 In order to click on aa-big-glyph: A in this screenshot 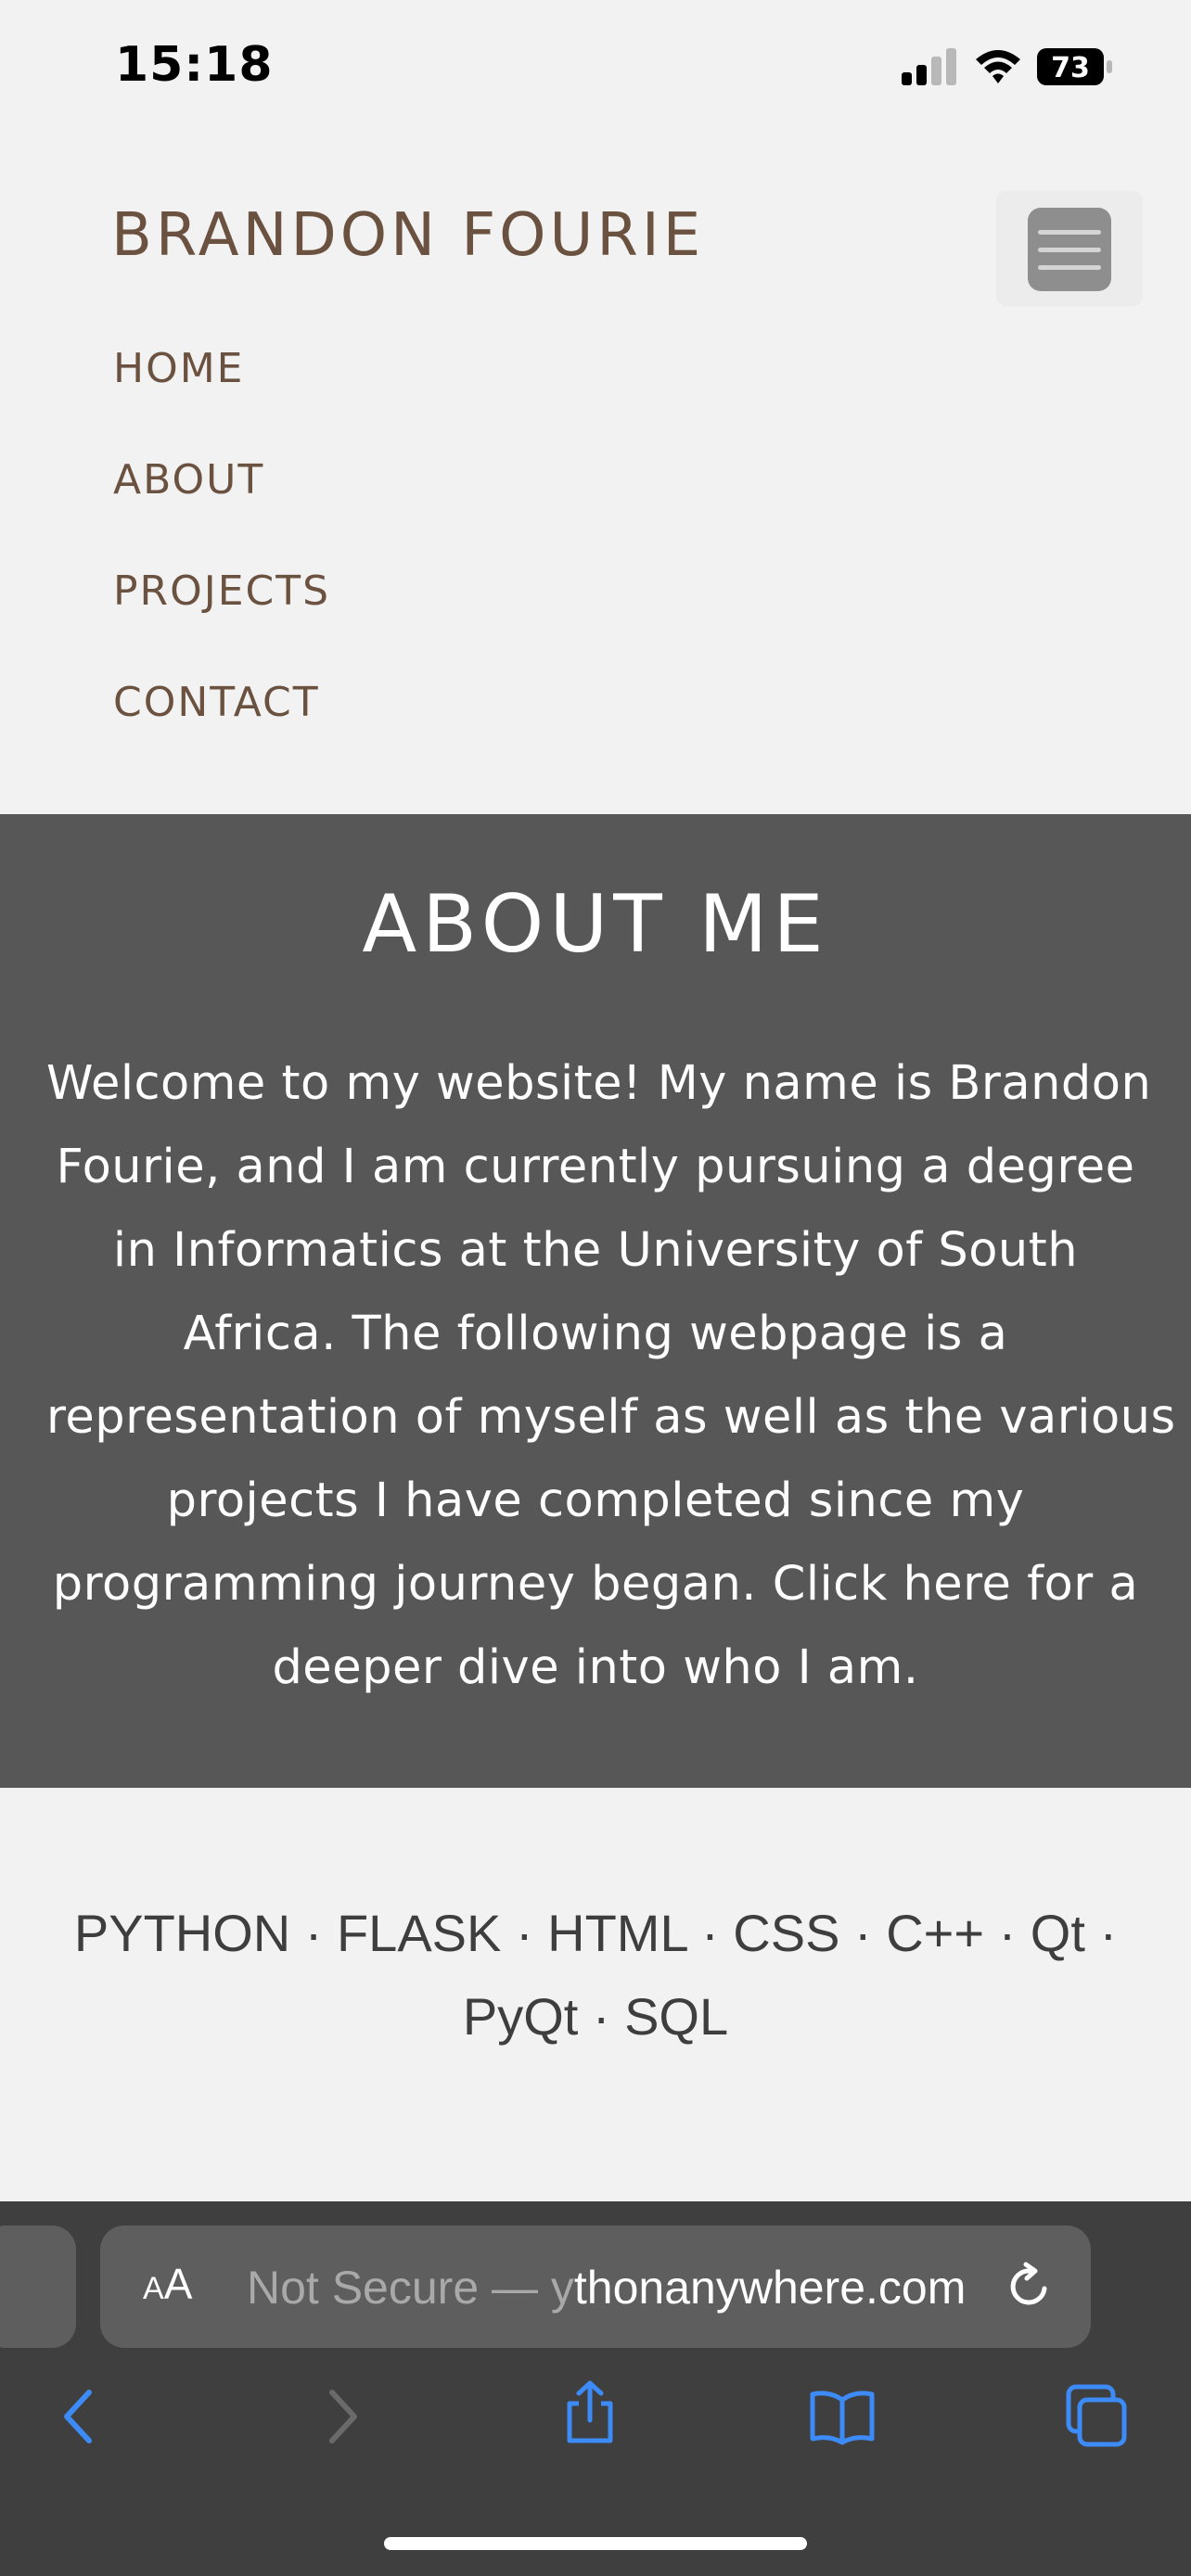, I will do `click(178, 2284)`.